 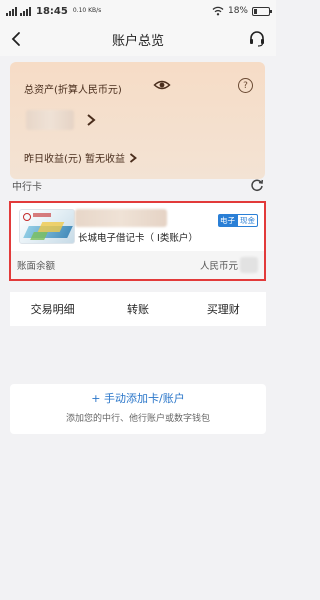 What do you see at coordinates (162, 85) in the screenshot?
I see `eye-icon` at bounding box center [162, 85].